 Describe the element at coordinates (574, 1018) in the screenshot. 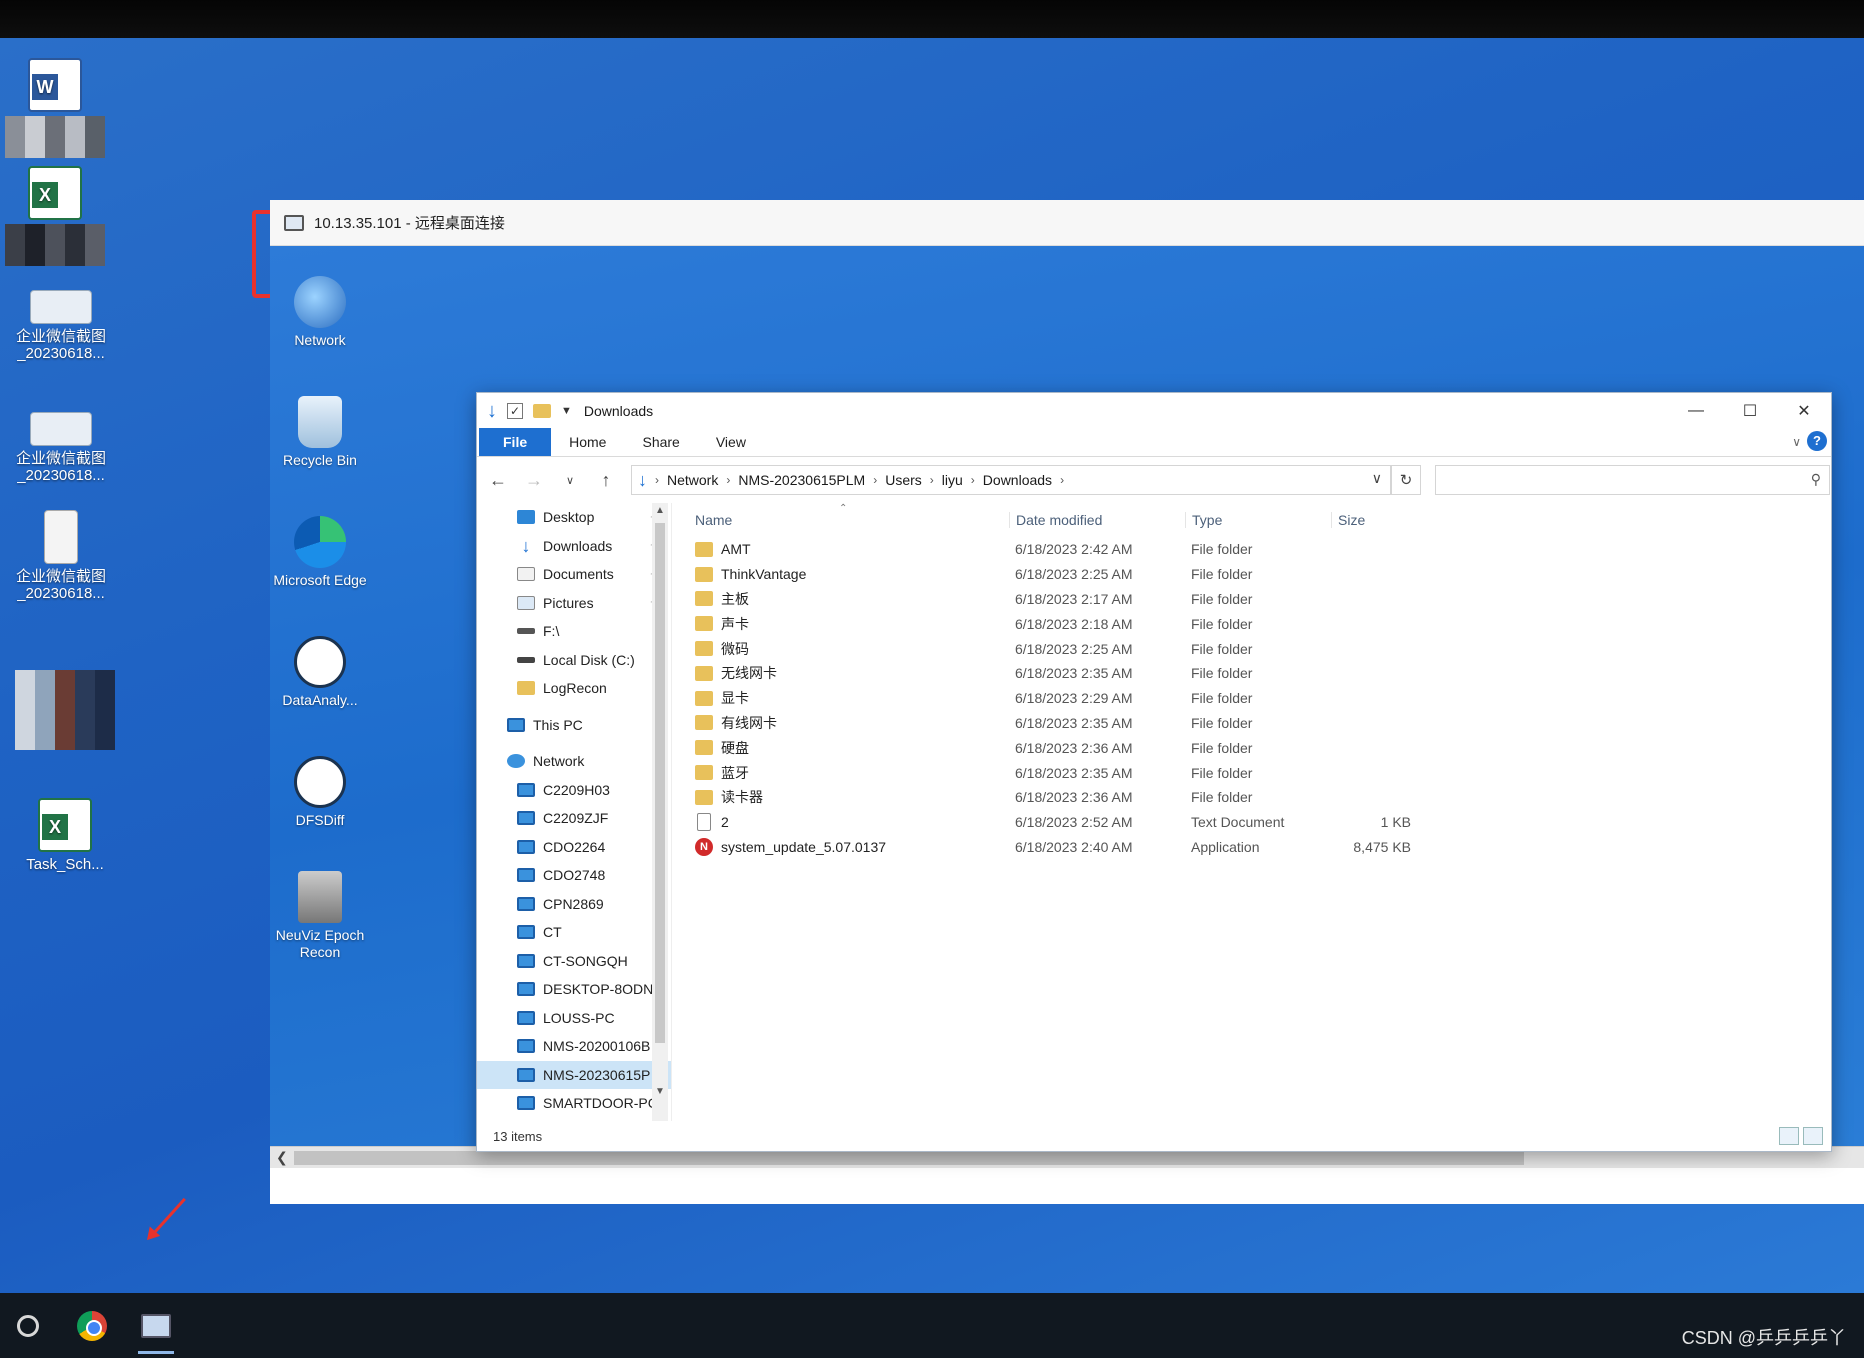

I see `nav-item-computer: LOUSS-PC` at that location.